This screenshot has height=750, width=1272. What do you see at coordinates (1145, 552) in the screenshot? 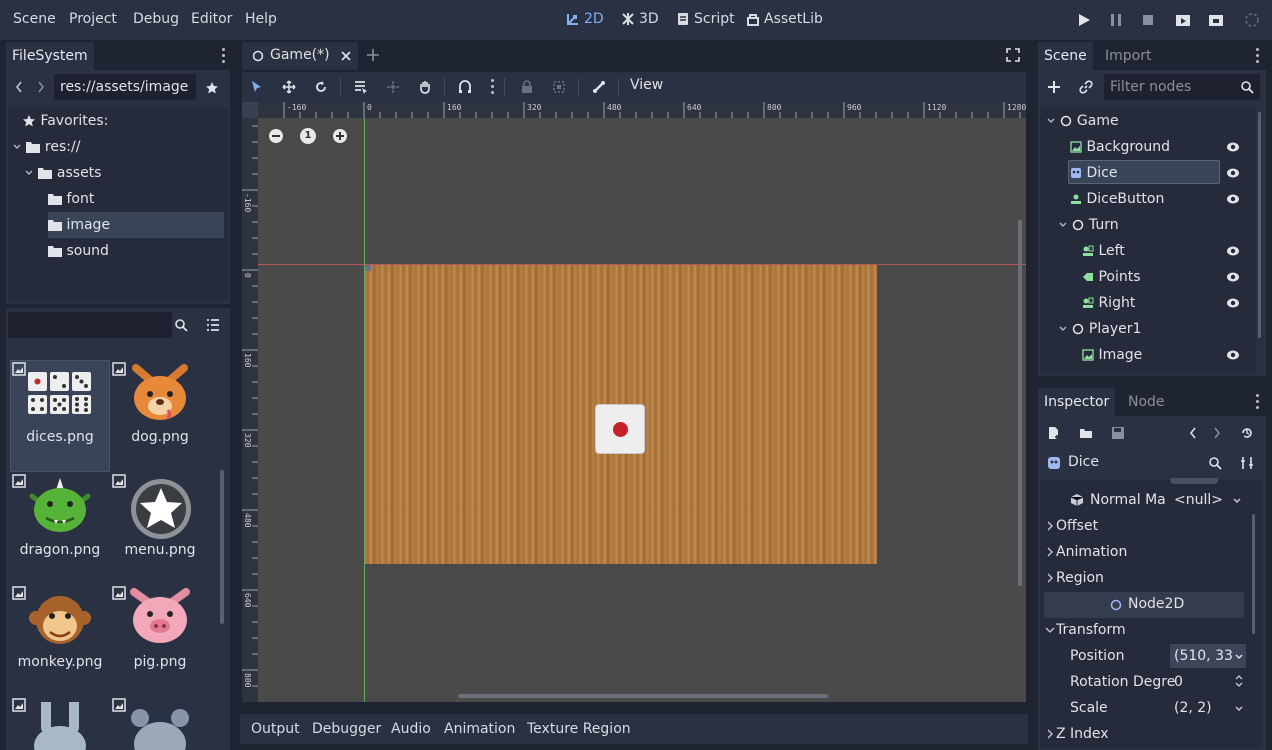
I see `section-animation: Animation` at bounding box center [1145, 552].